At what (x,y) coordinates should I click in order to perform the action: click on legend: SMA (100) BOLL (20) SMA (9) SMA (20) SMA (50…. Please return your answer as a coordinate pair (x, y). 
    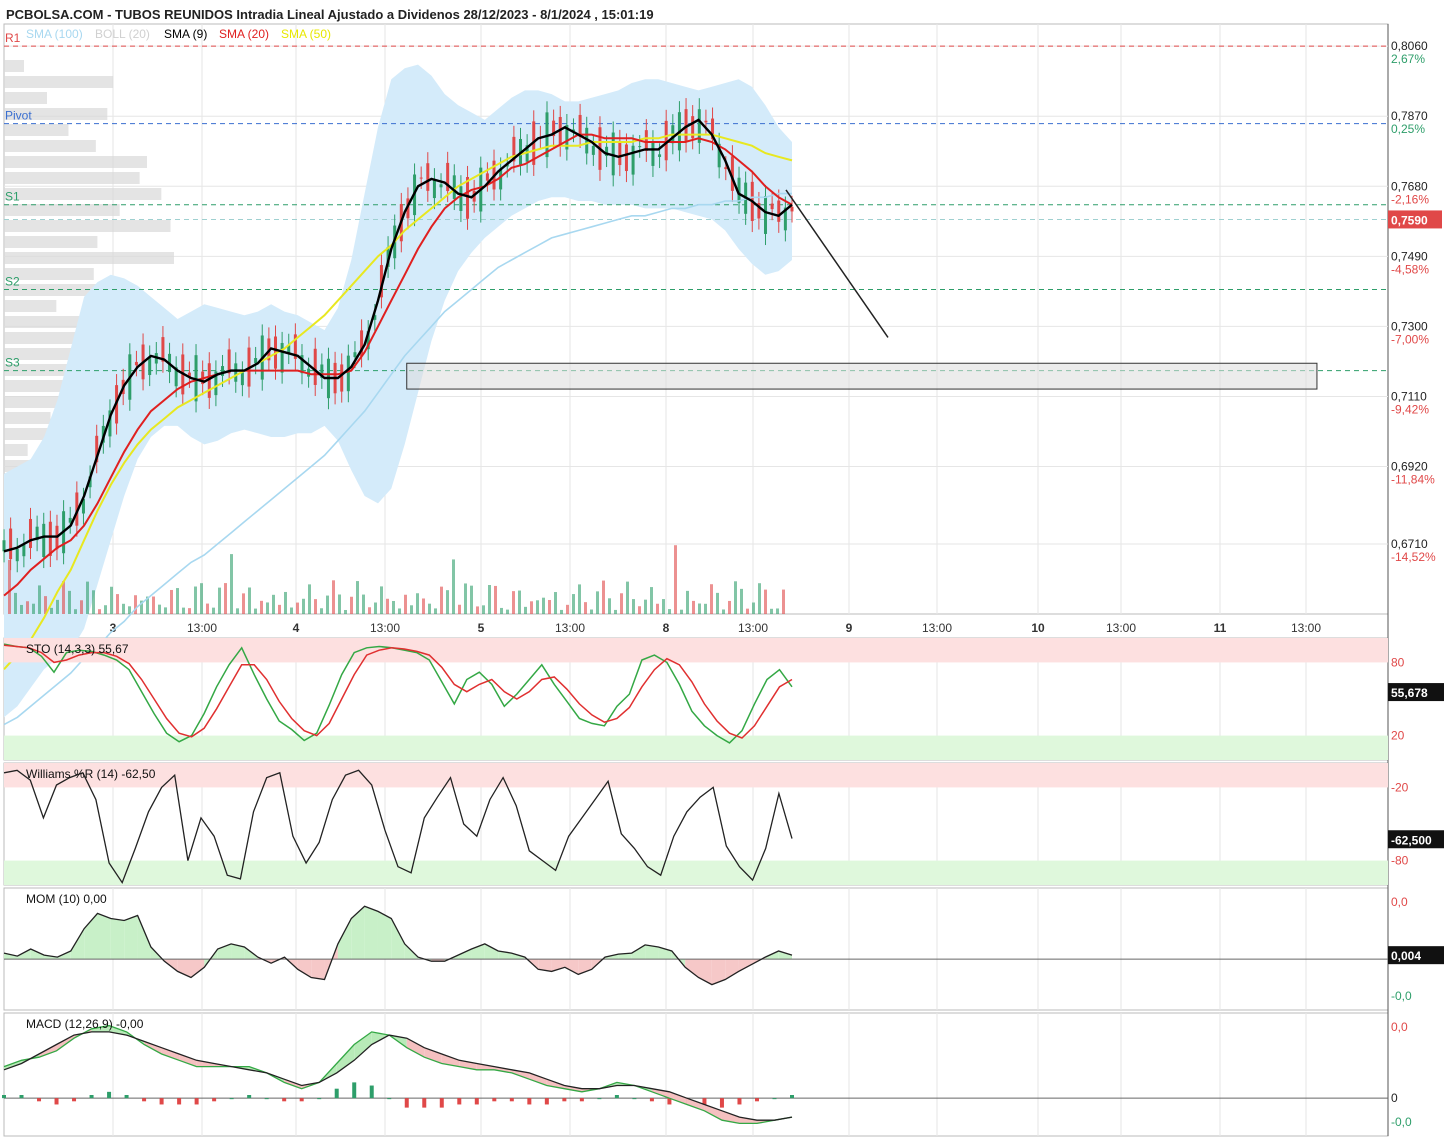
    Looking at the image, I should click on (178, 34).